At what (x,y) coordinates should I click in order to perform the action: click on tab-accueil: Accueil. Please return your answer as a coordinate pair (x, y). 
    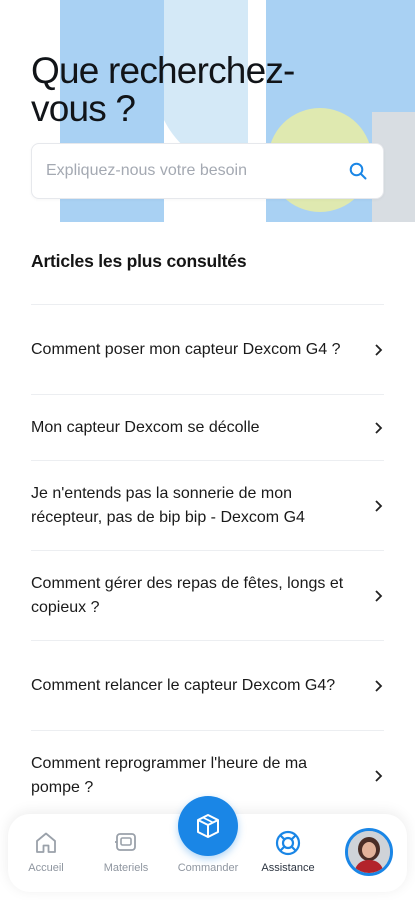
    Looking at the image, I should click on (46, 858).